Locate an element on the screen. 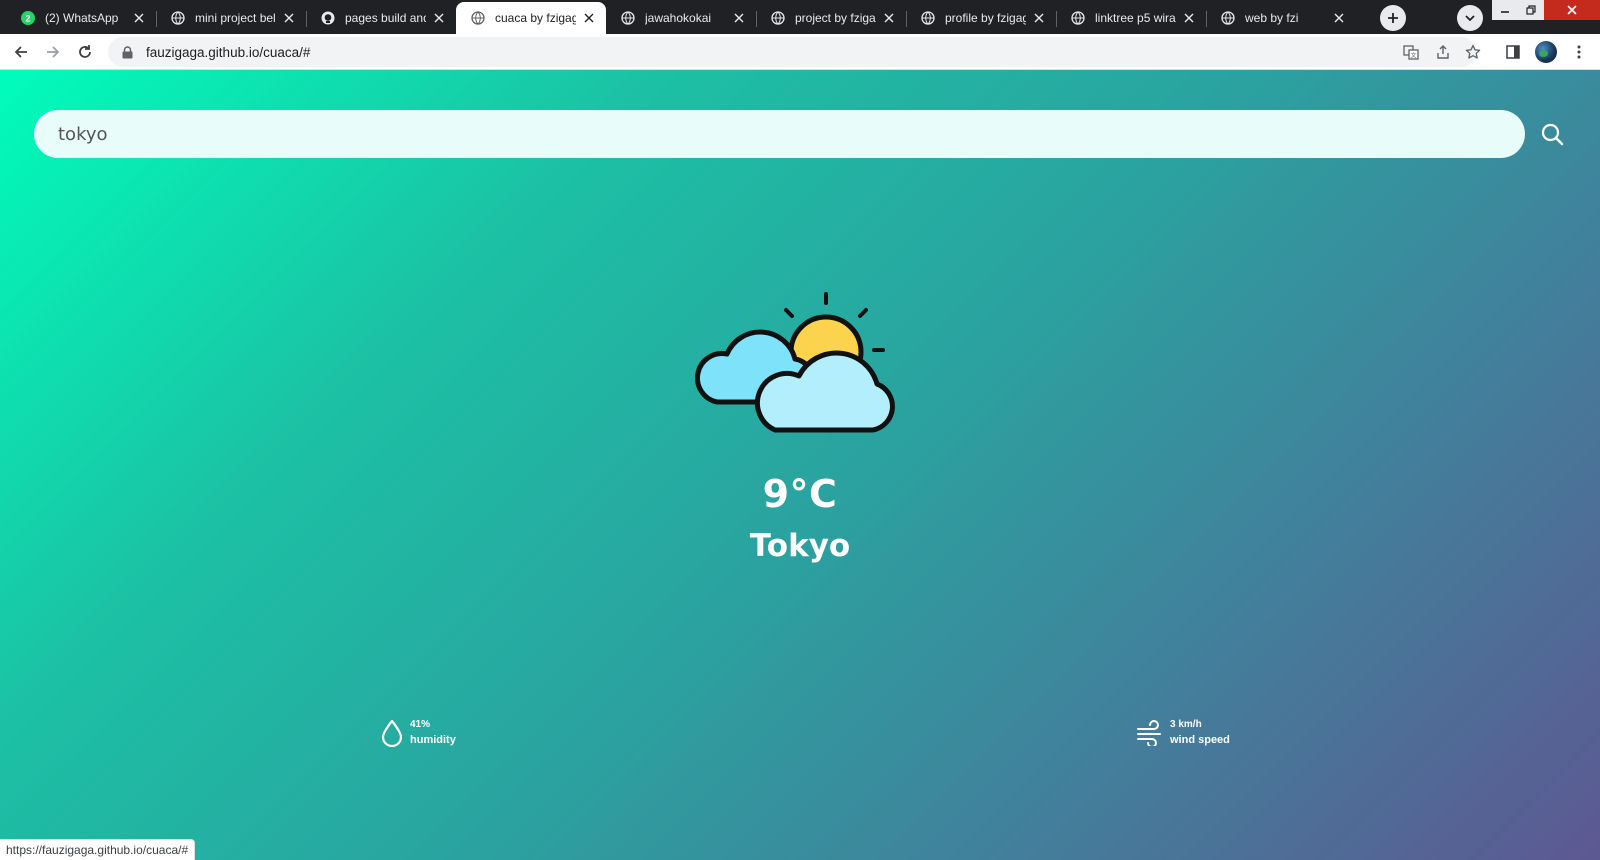 The width and height of the screenshot is (1600, 860). github-icon is located at coordinates (328, 18).